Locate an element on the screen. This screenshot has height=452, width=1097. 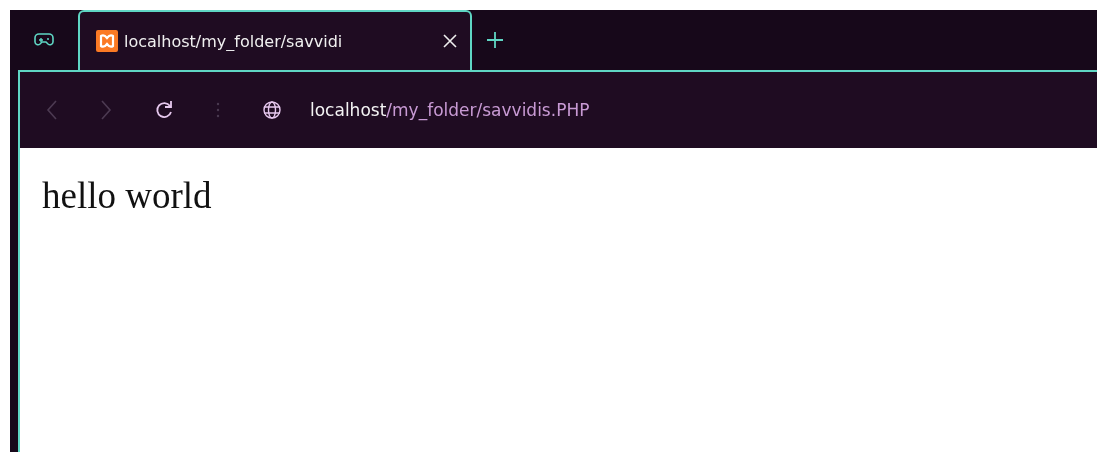
app-logo-icon is located at coordinates (107, 41).